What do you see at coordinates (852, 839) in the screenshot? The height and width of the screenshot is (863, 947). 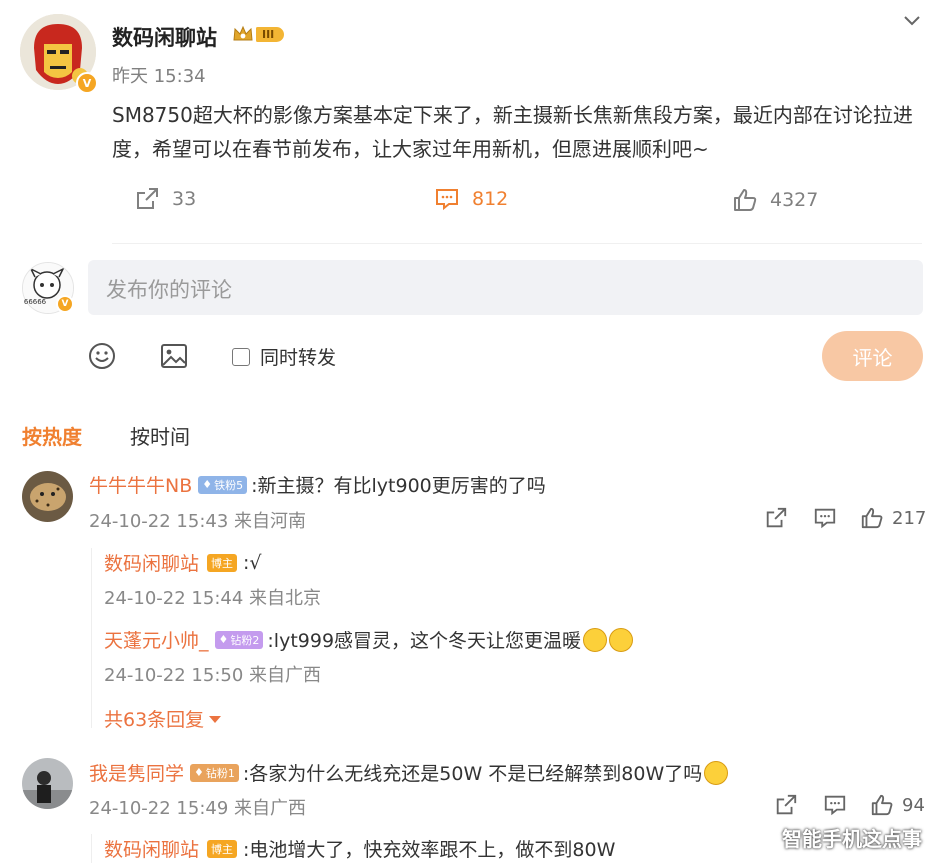 I see `watermark: 智能手机这点事` at bounding box center [852, 839].